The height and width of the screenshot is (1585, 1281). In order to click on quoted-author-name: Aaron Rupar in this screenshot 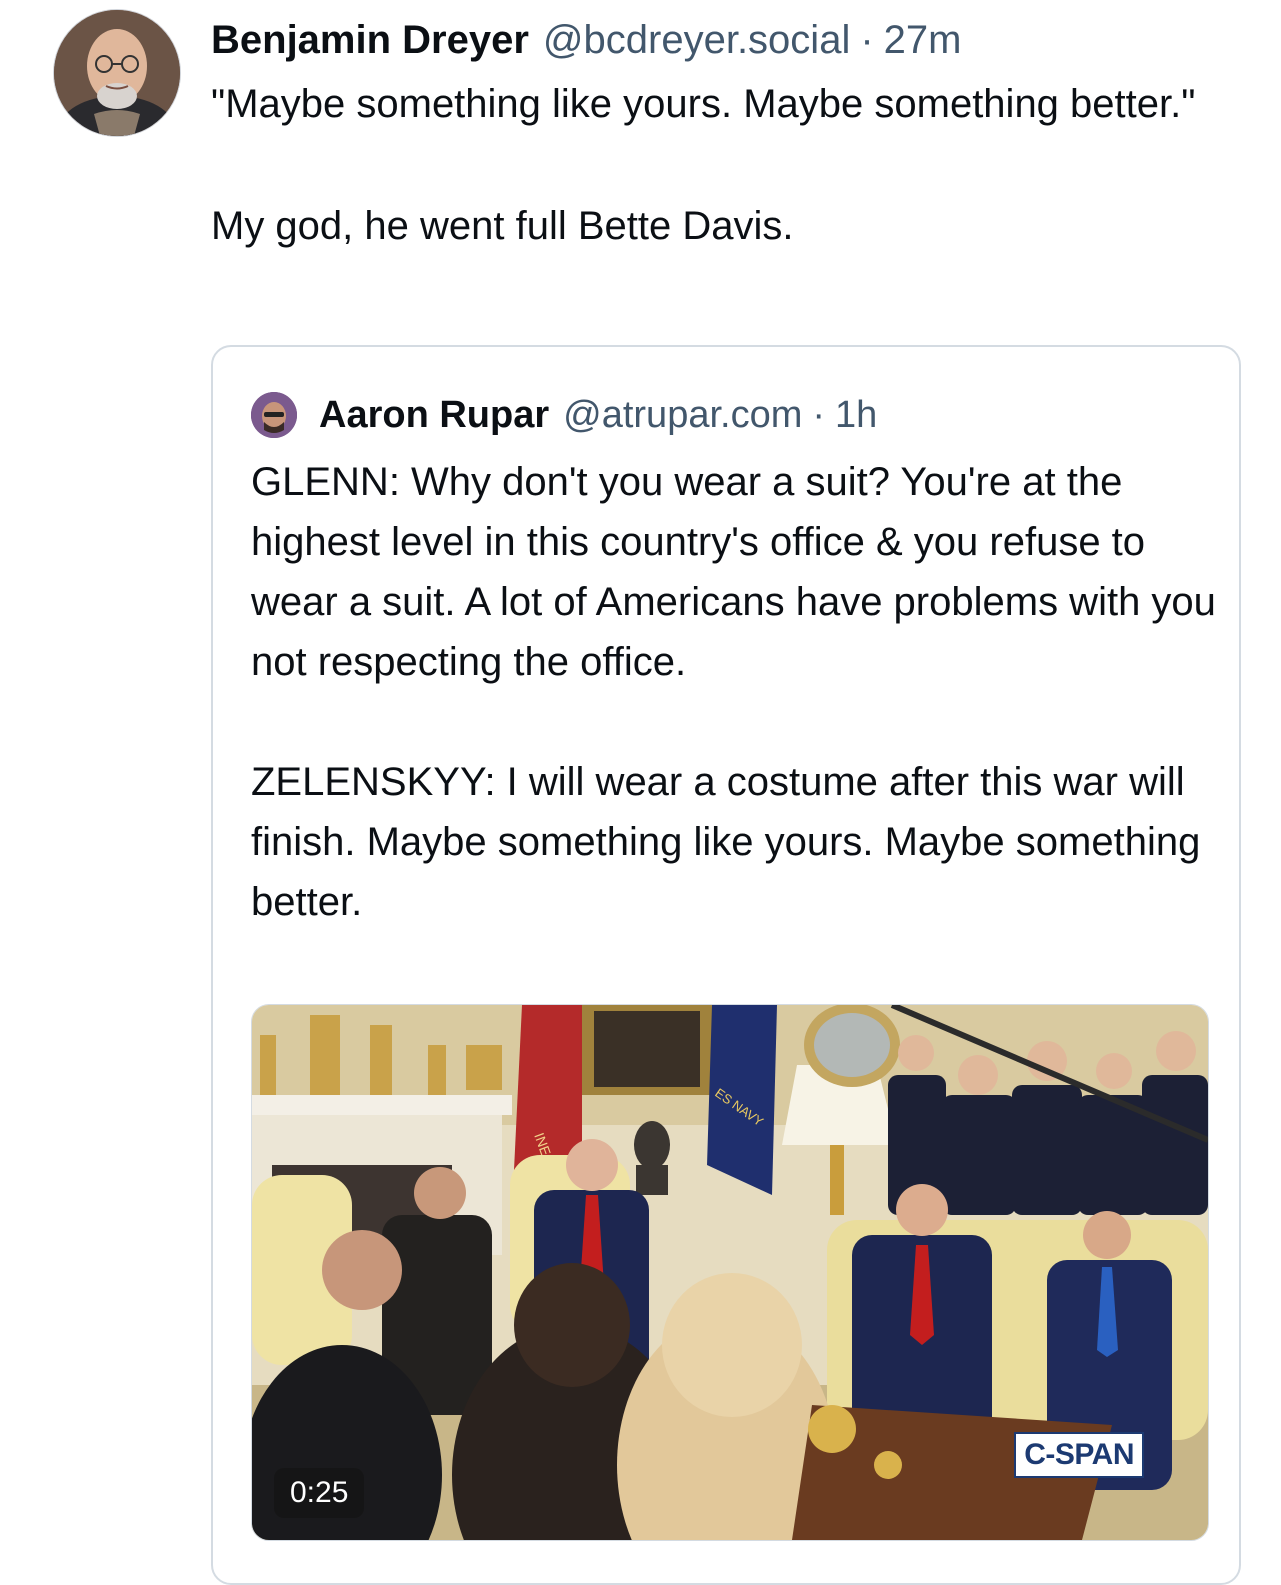, I will do `click(434, 415)`.